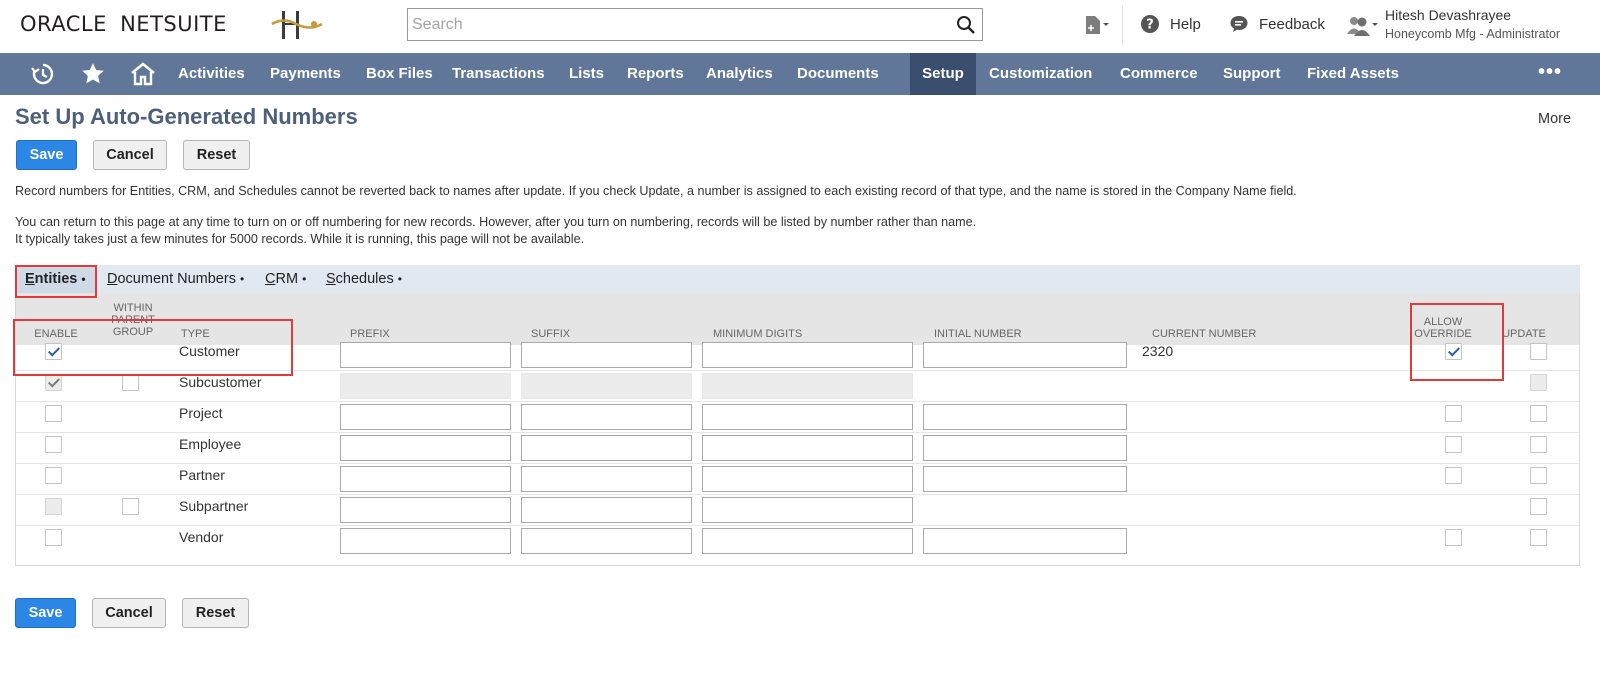 Image resolution: width=1600 pixels, height=675 pixels. What do you see at coordinates (1097, 26) in the screenshot?
I see `recent-records-icon` at bounding box center [1097, 26].